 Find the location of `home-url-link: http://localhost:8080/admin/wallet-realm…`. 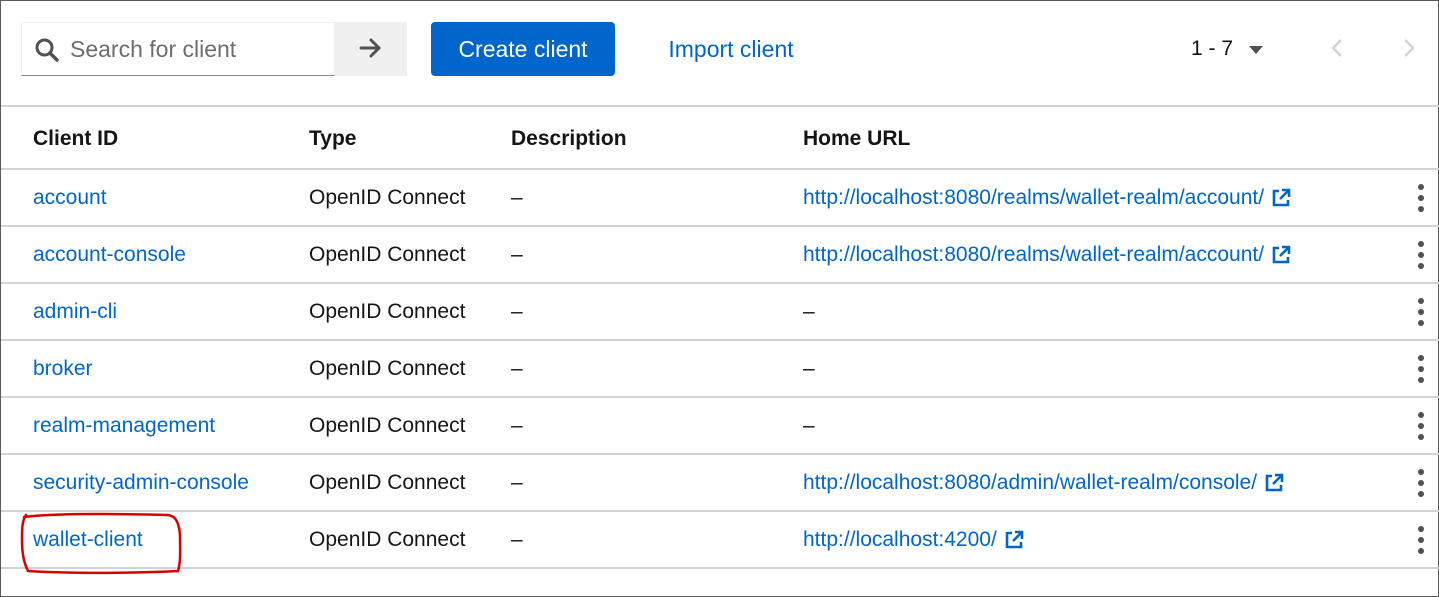

home-url-link: http://localhost:8080/admin/wallet-realm… is located at coordinates (1030, 483).